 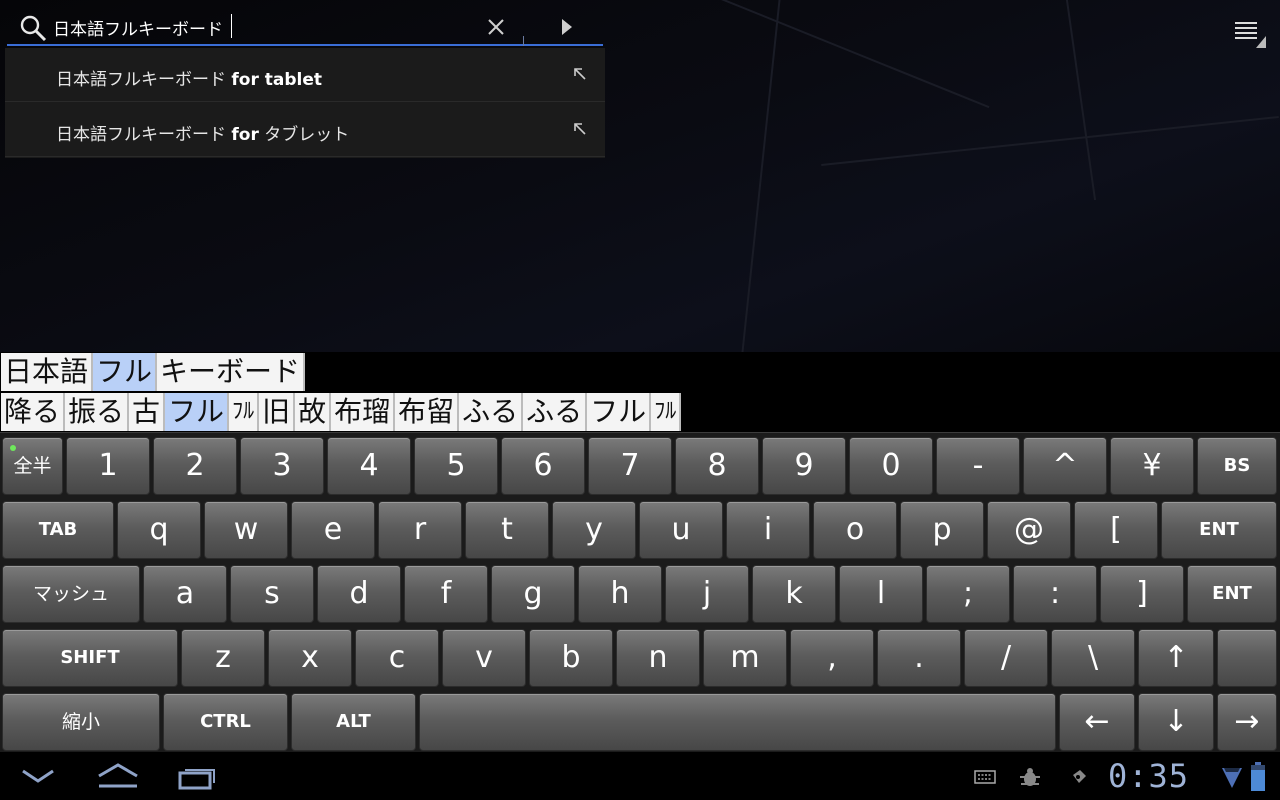 I want to click on prediction-candidates: 降る 振る古フル ﾌﾙ旧故布瑠 布留 ふる ふる フル ﾌﾙ, so click(x=341, y=412).